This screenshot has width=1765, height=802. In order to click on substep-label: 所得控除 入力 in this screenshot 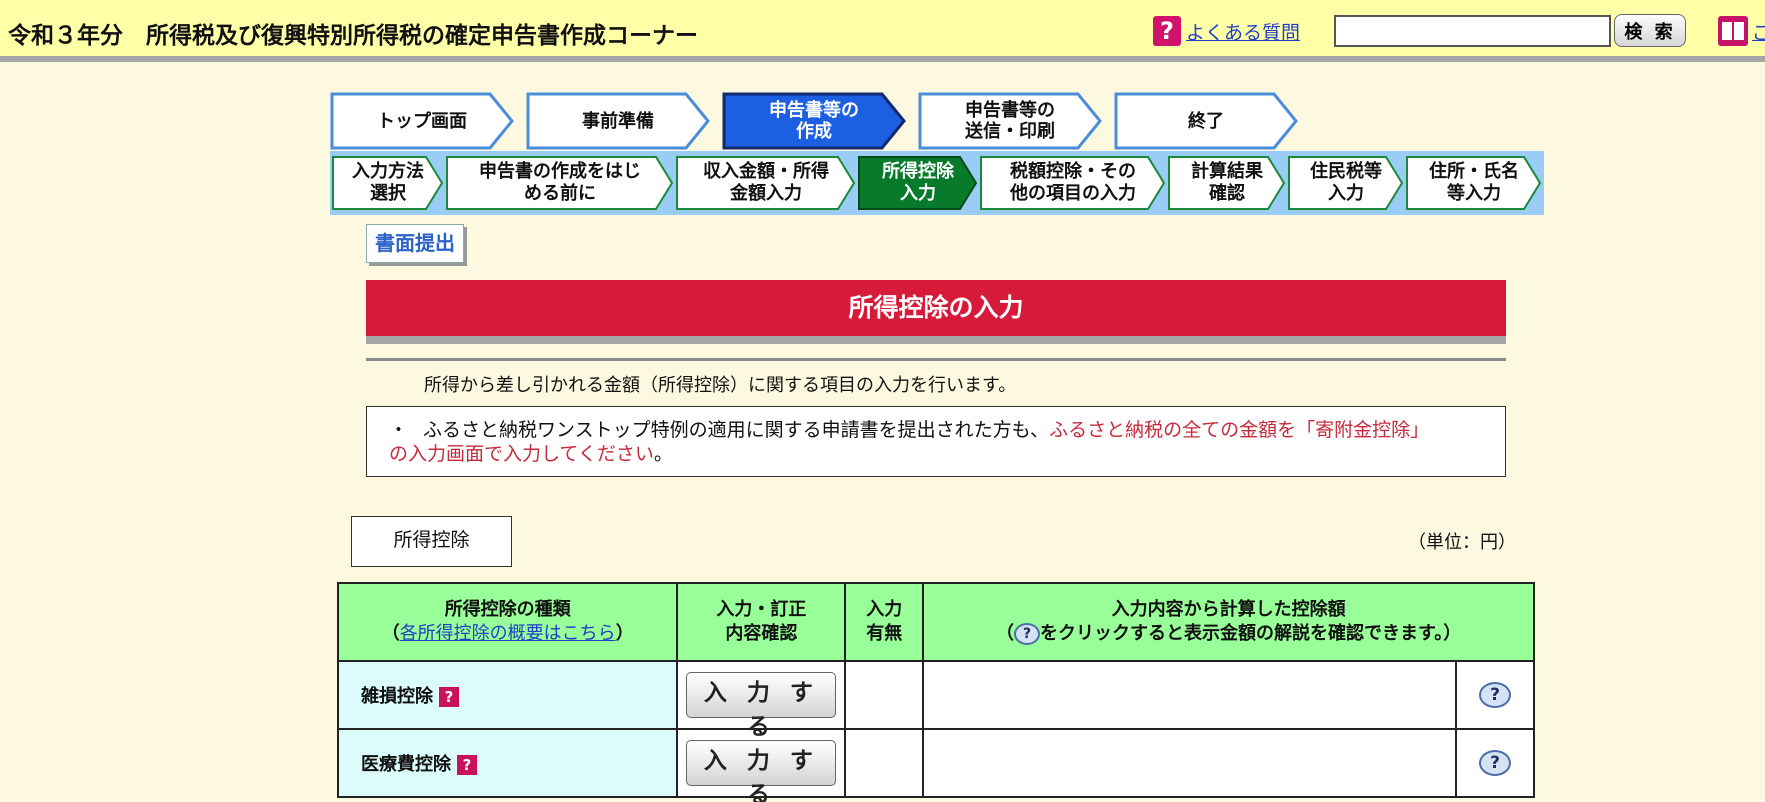, I will do `click(918, 182)`.